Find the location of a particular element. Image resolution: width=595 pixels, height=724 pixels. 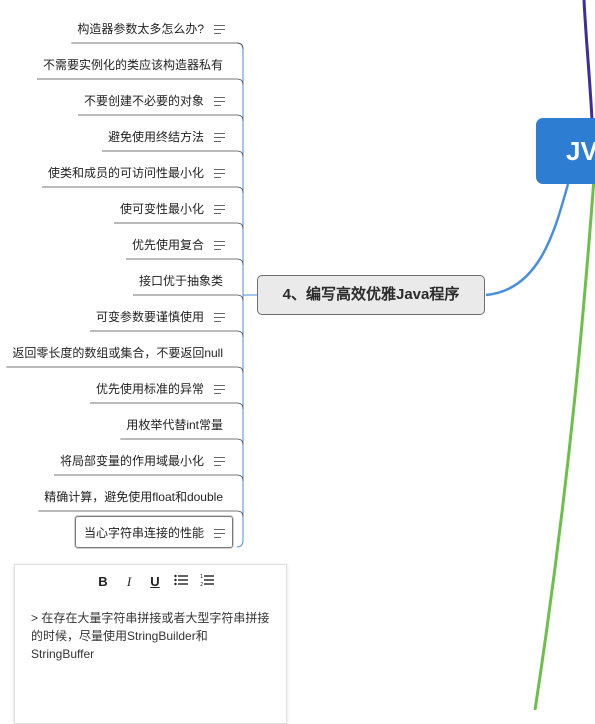

leaf-item-label: 优先使用复合 is located at coordinates (167, 244).